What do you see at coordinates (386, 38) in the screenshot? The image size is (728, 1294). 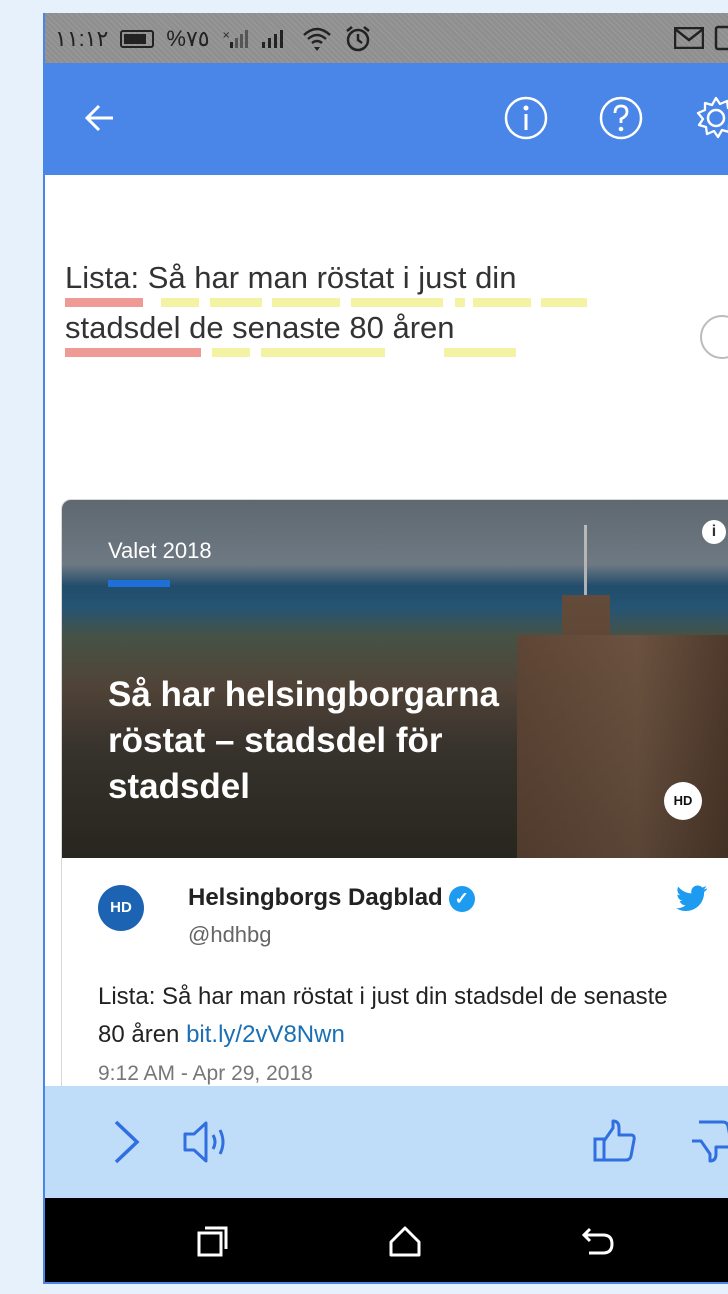 I see `status-bar: ١١:١٢ %٧٥ ×` at bounding box center [386, 38].